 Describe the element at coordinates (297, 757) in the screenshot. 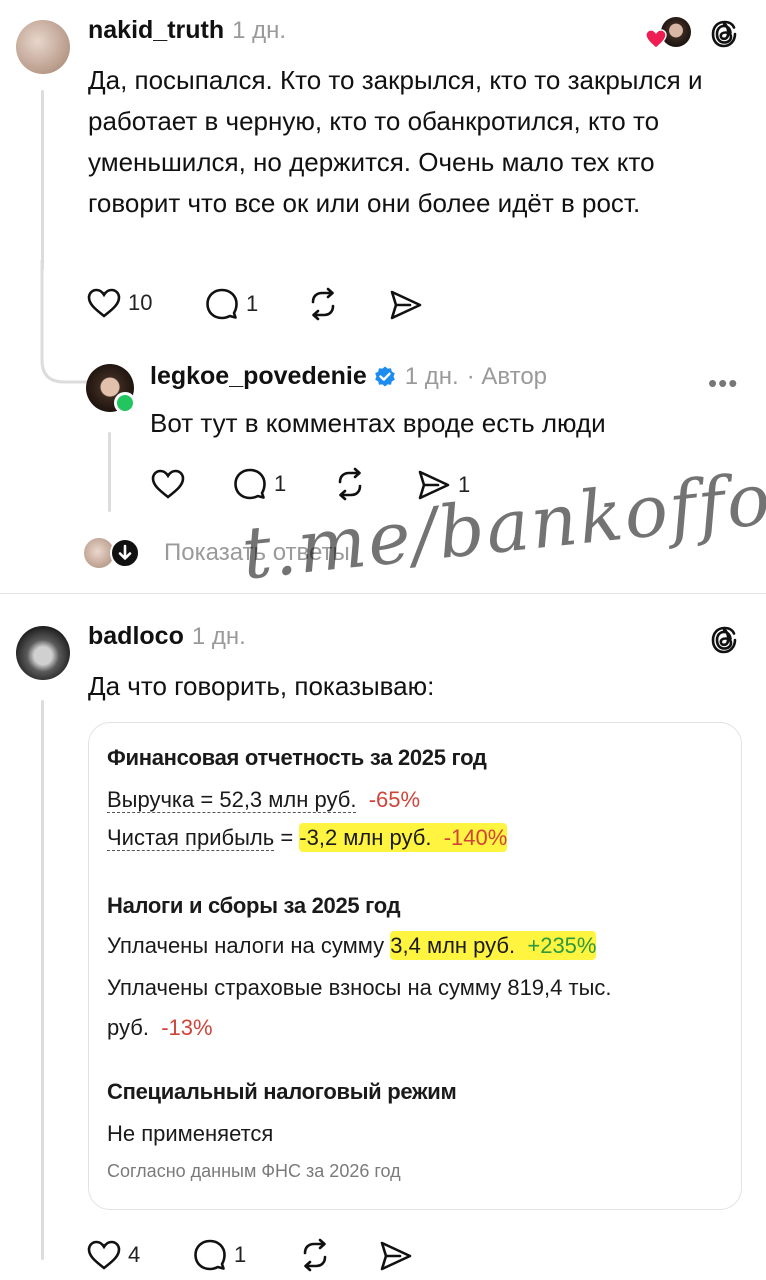

I see `section-title: Финансовая отчетность за 2025 год` at that location.